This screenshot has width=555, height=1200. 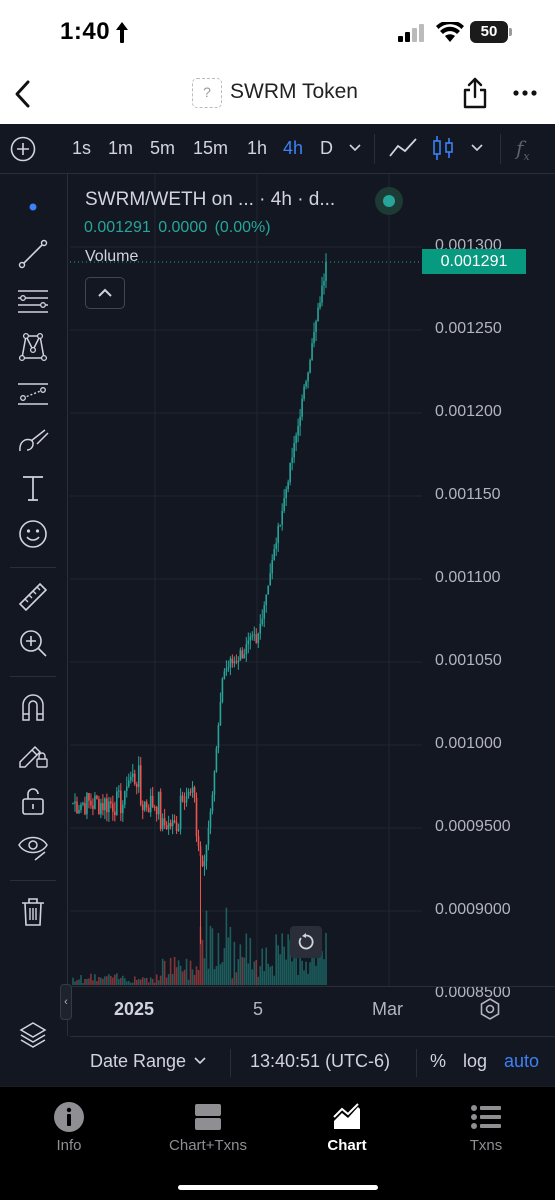 I want to click on prediction-tool, so click(x=33, y=394).